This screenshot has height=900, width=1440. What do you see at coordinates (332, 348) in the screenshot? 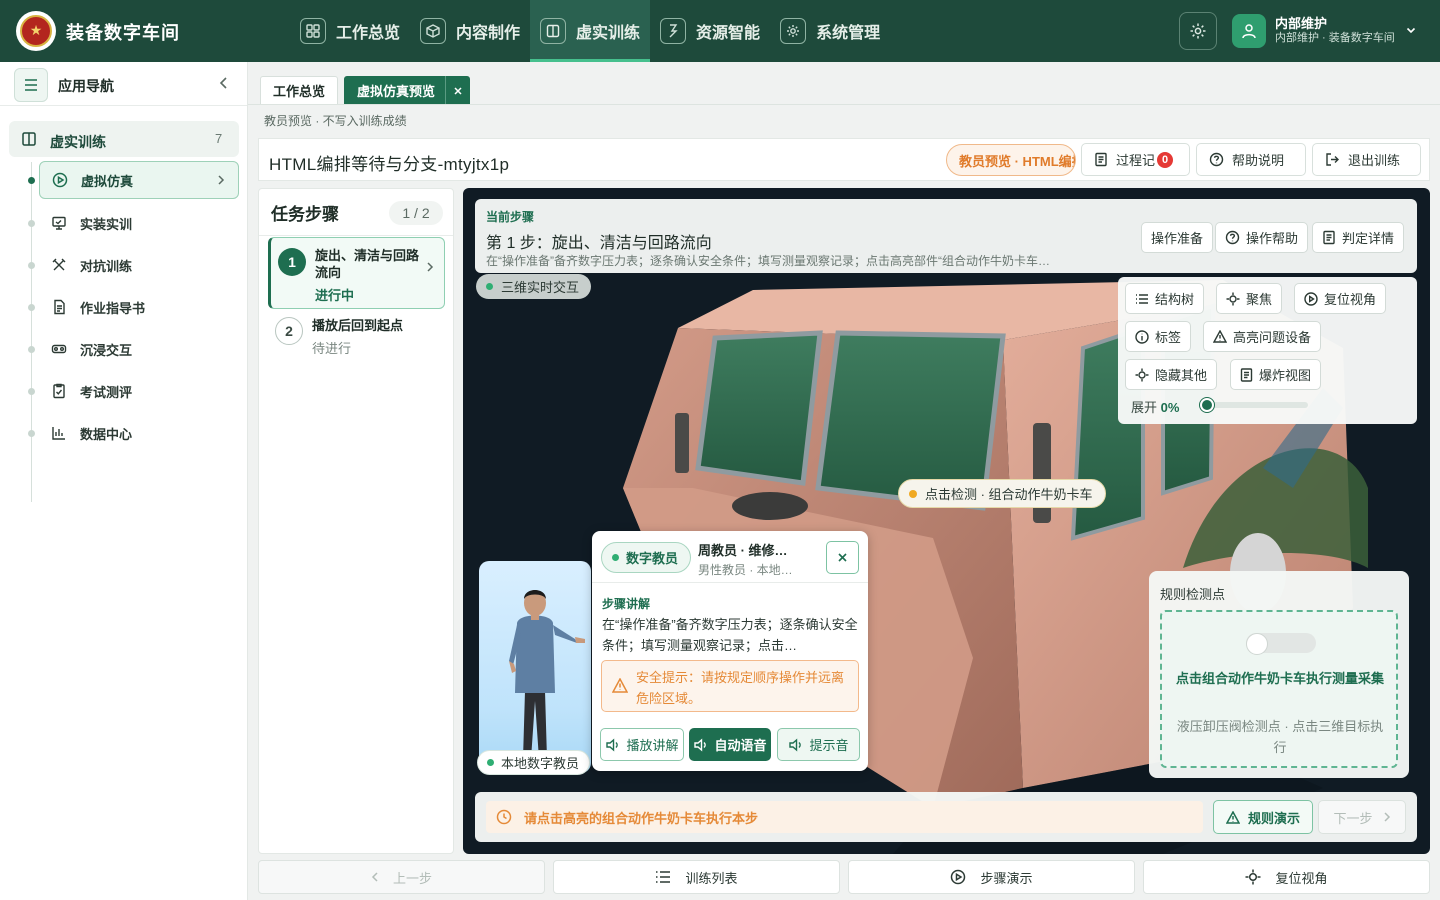
I see `step-status: 待进行` at bounding box center [332, 348].